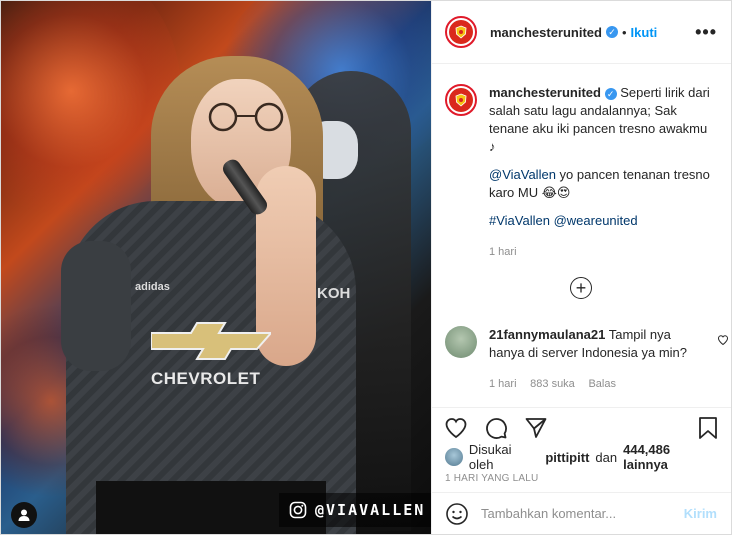 This screenshot has width=732, height=535. I want to click on emoji-icon, so click(457, 514).